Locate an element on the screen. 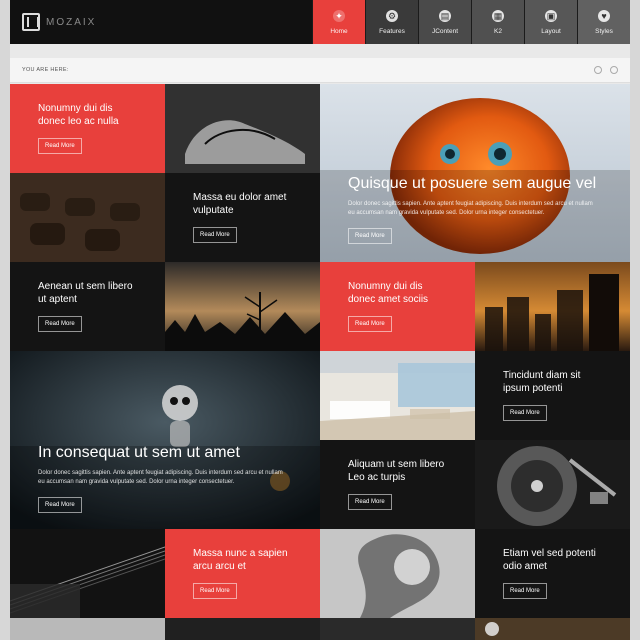 The width and height of the screenshot is (640, 640). tile-2: Massa eu dolor amet vulputate Read More is located at coordinates (242, 217).